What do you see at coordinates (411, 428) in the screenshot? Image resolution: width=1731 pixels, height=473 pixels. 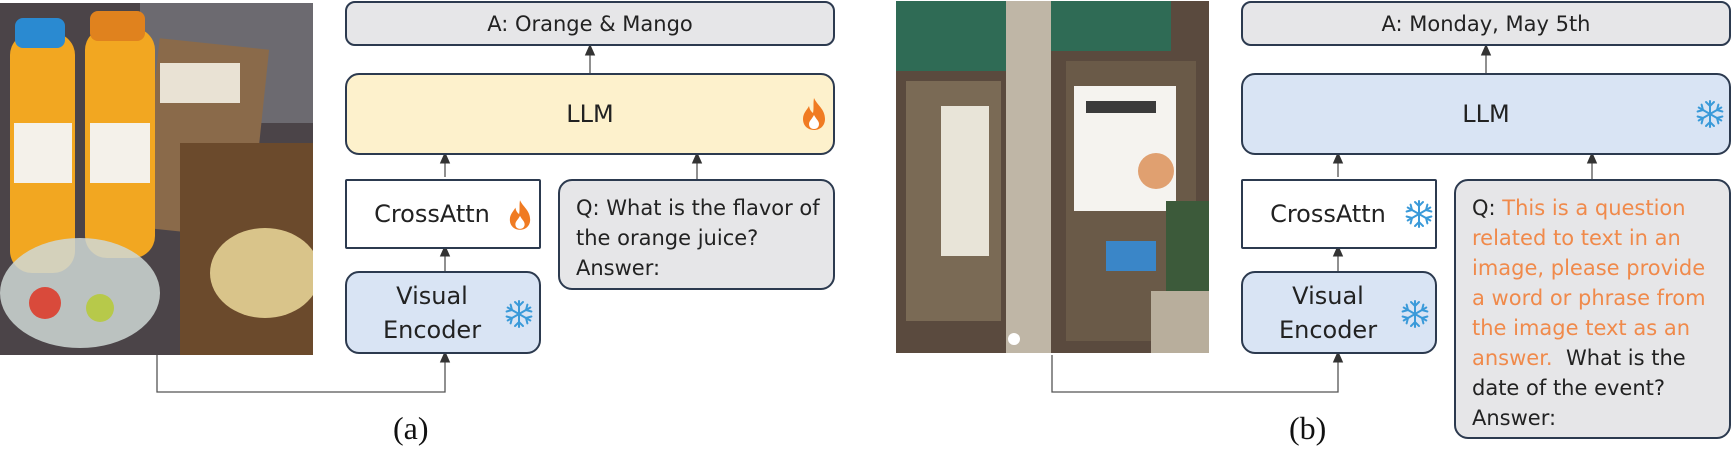 I see `caption-a: (a)` at bounding box center [411, 428].